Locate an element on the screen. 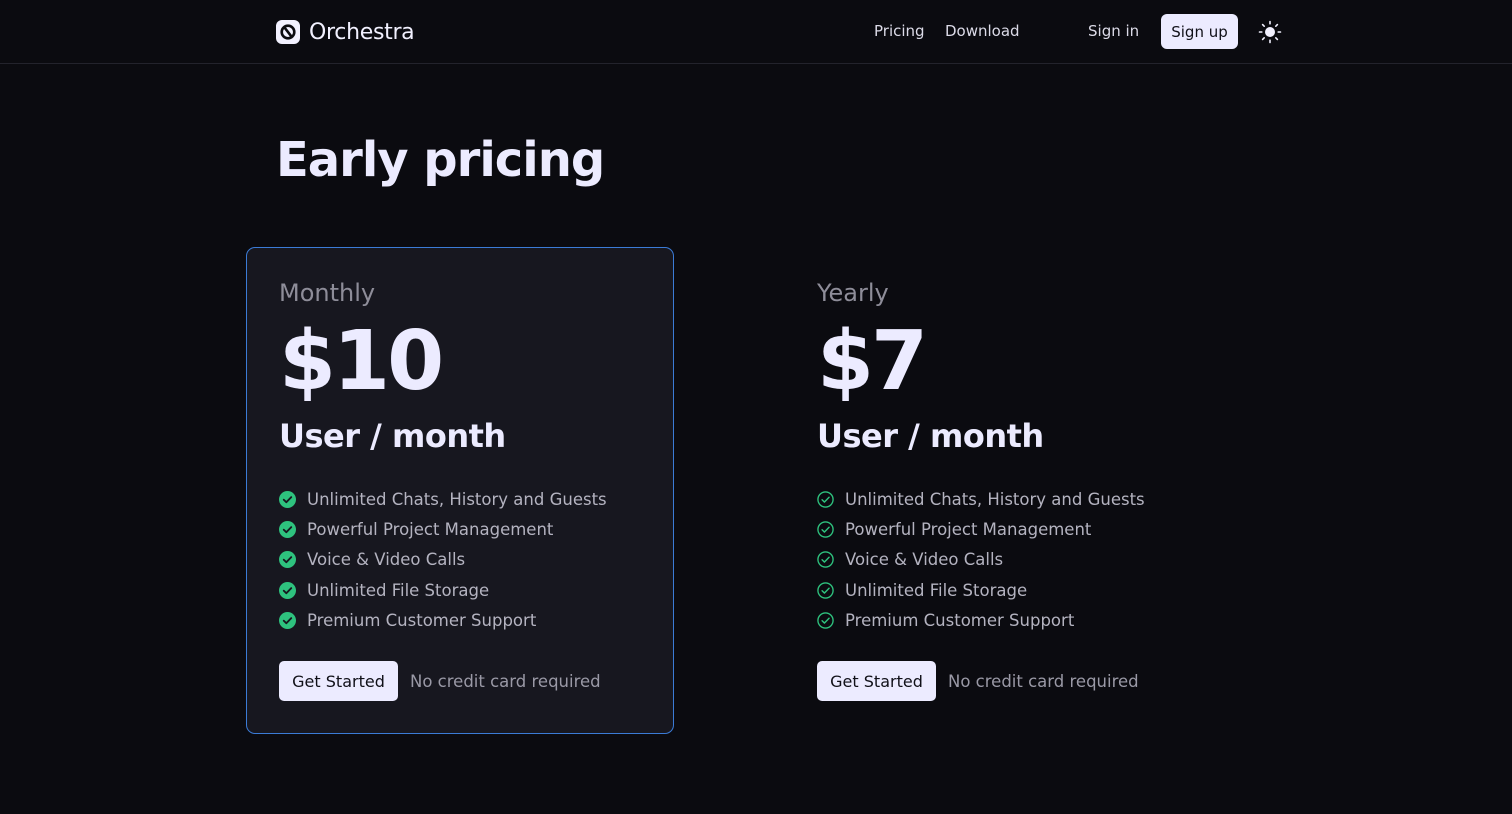  plan-price: $7 is located at coordinates (872, 361).